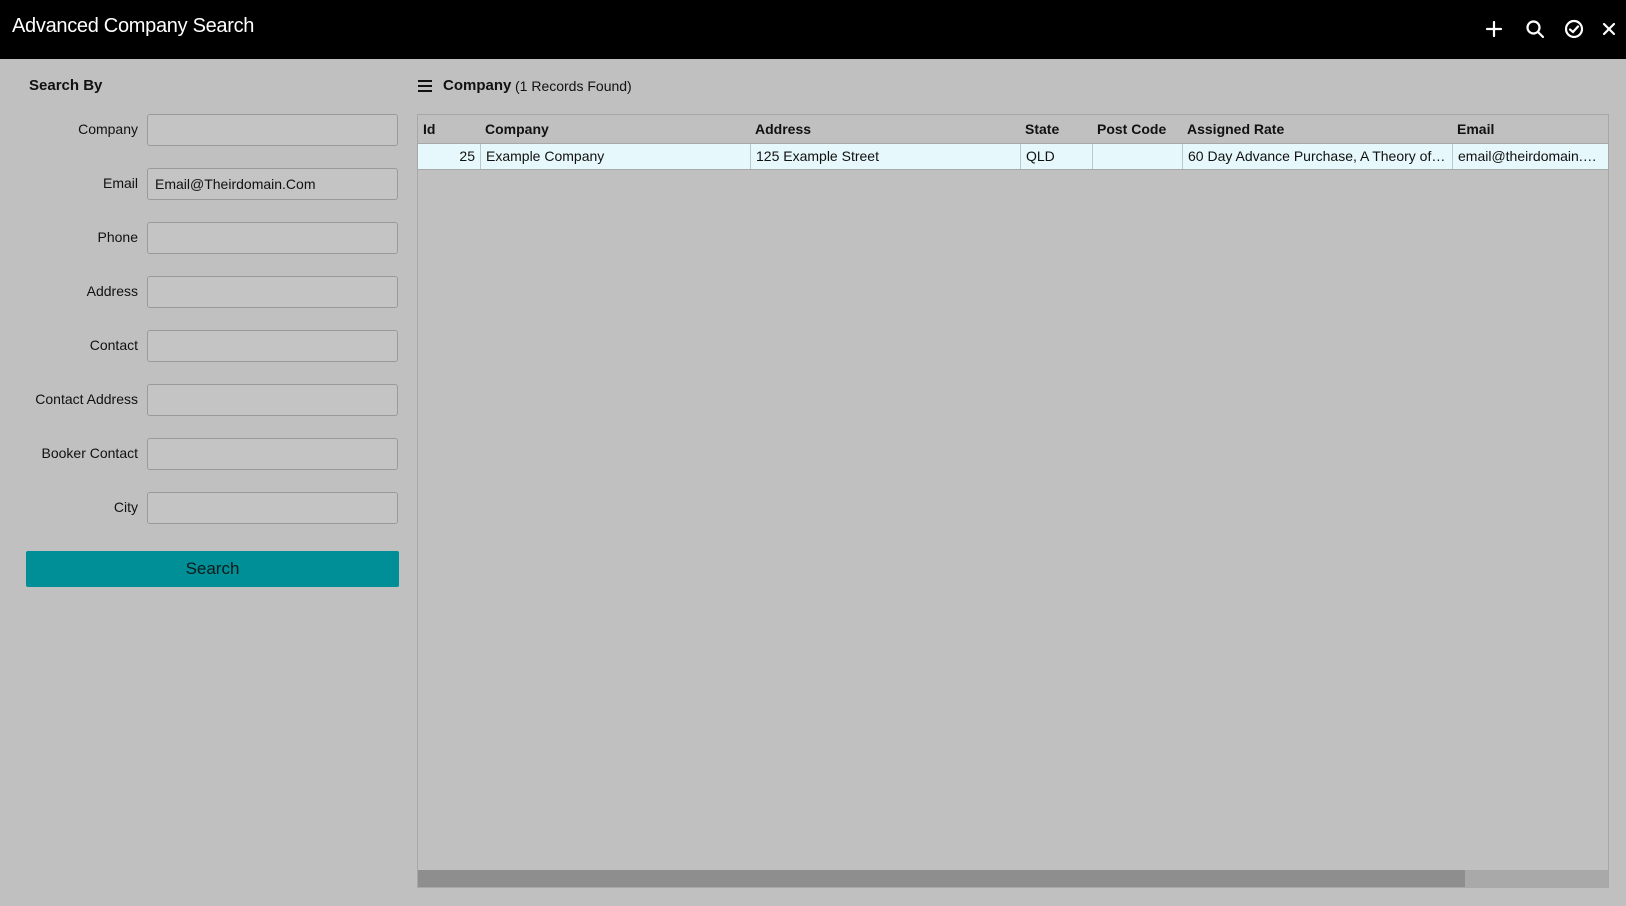  What do you see at coordinates (1137, 129) in the screenshot?
I see `column-header-post-code: Post Code` at bounding box center [1137, 129].